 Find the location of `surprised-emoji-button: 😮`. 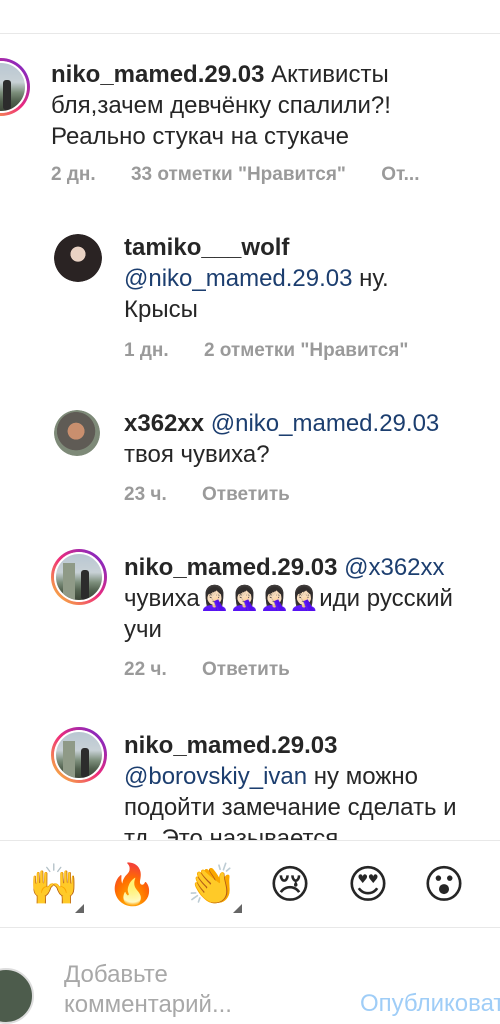

surprised-emoji-button: 😮 is located at coordinates (444, 885).